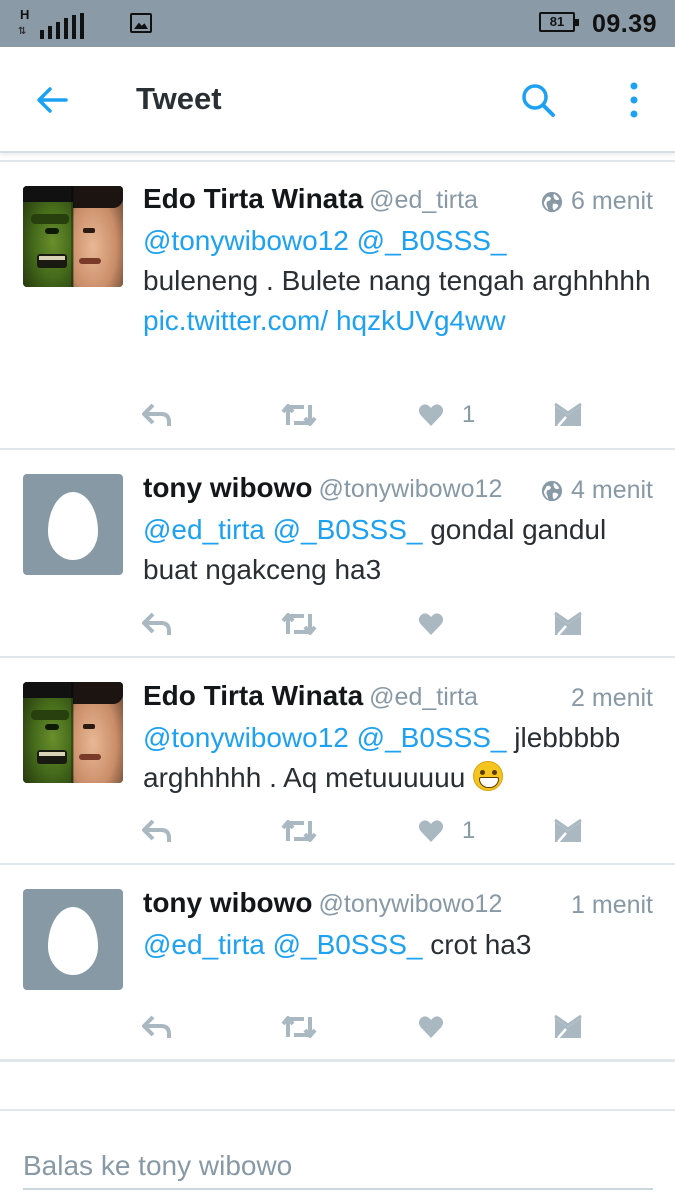 This screenshot has height=1200, width=675. I want to click on tweet-time: 6 menit, so click(597, 201).